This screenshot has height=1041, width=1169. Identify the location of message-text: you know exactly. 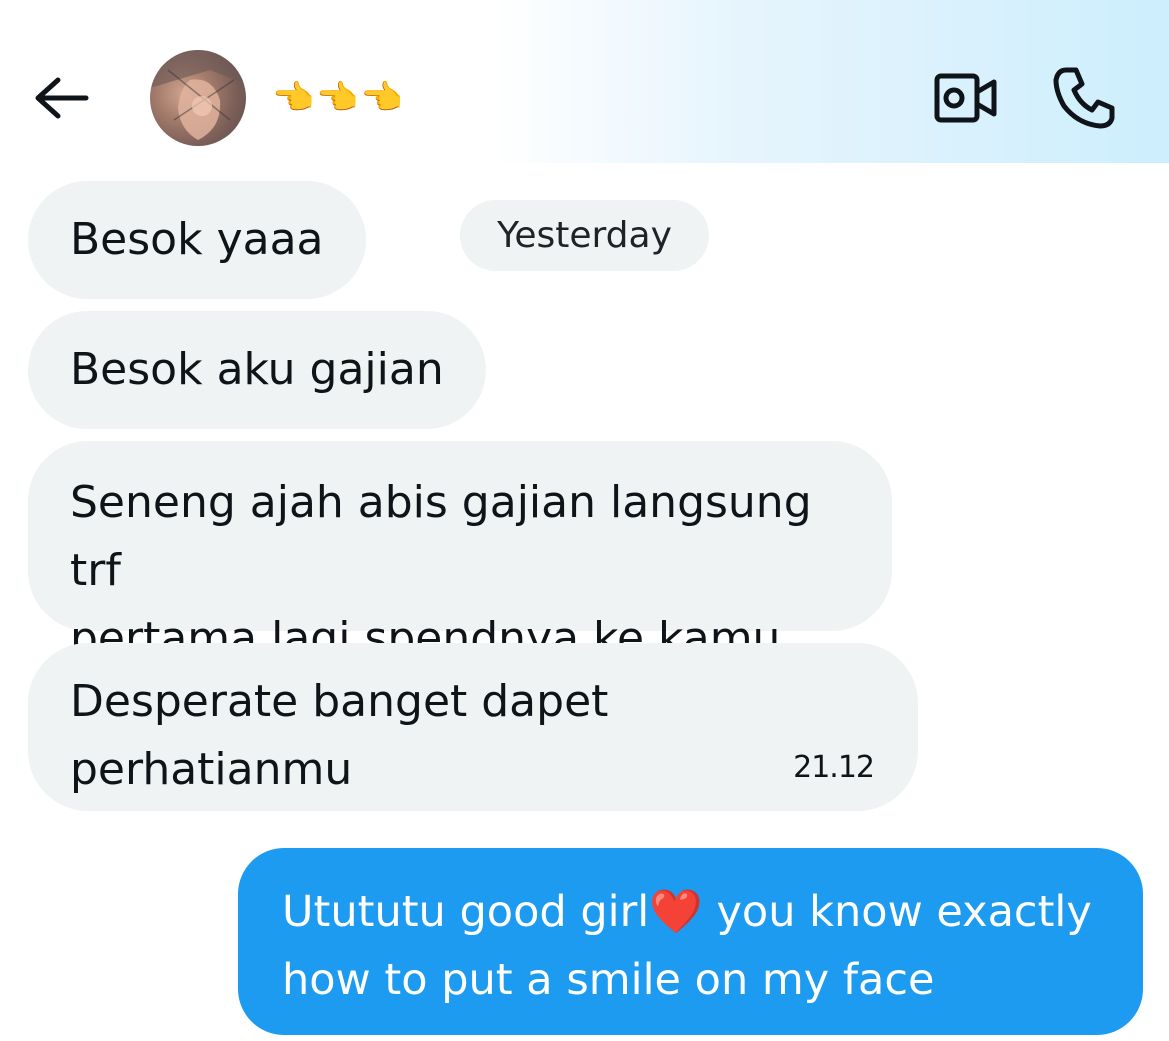
(897, 912).